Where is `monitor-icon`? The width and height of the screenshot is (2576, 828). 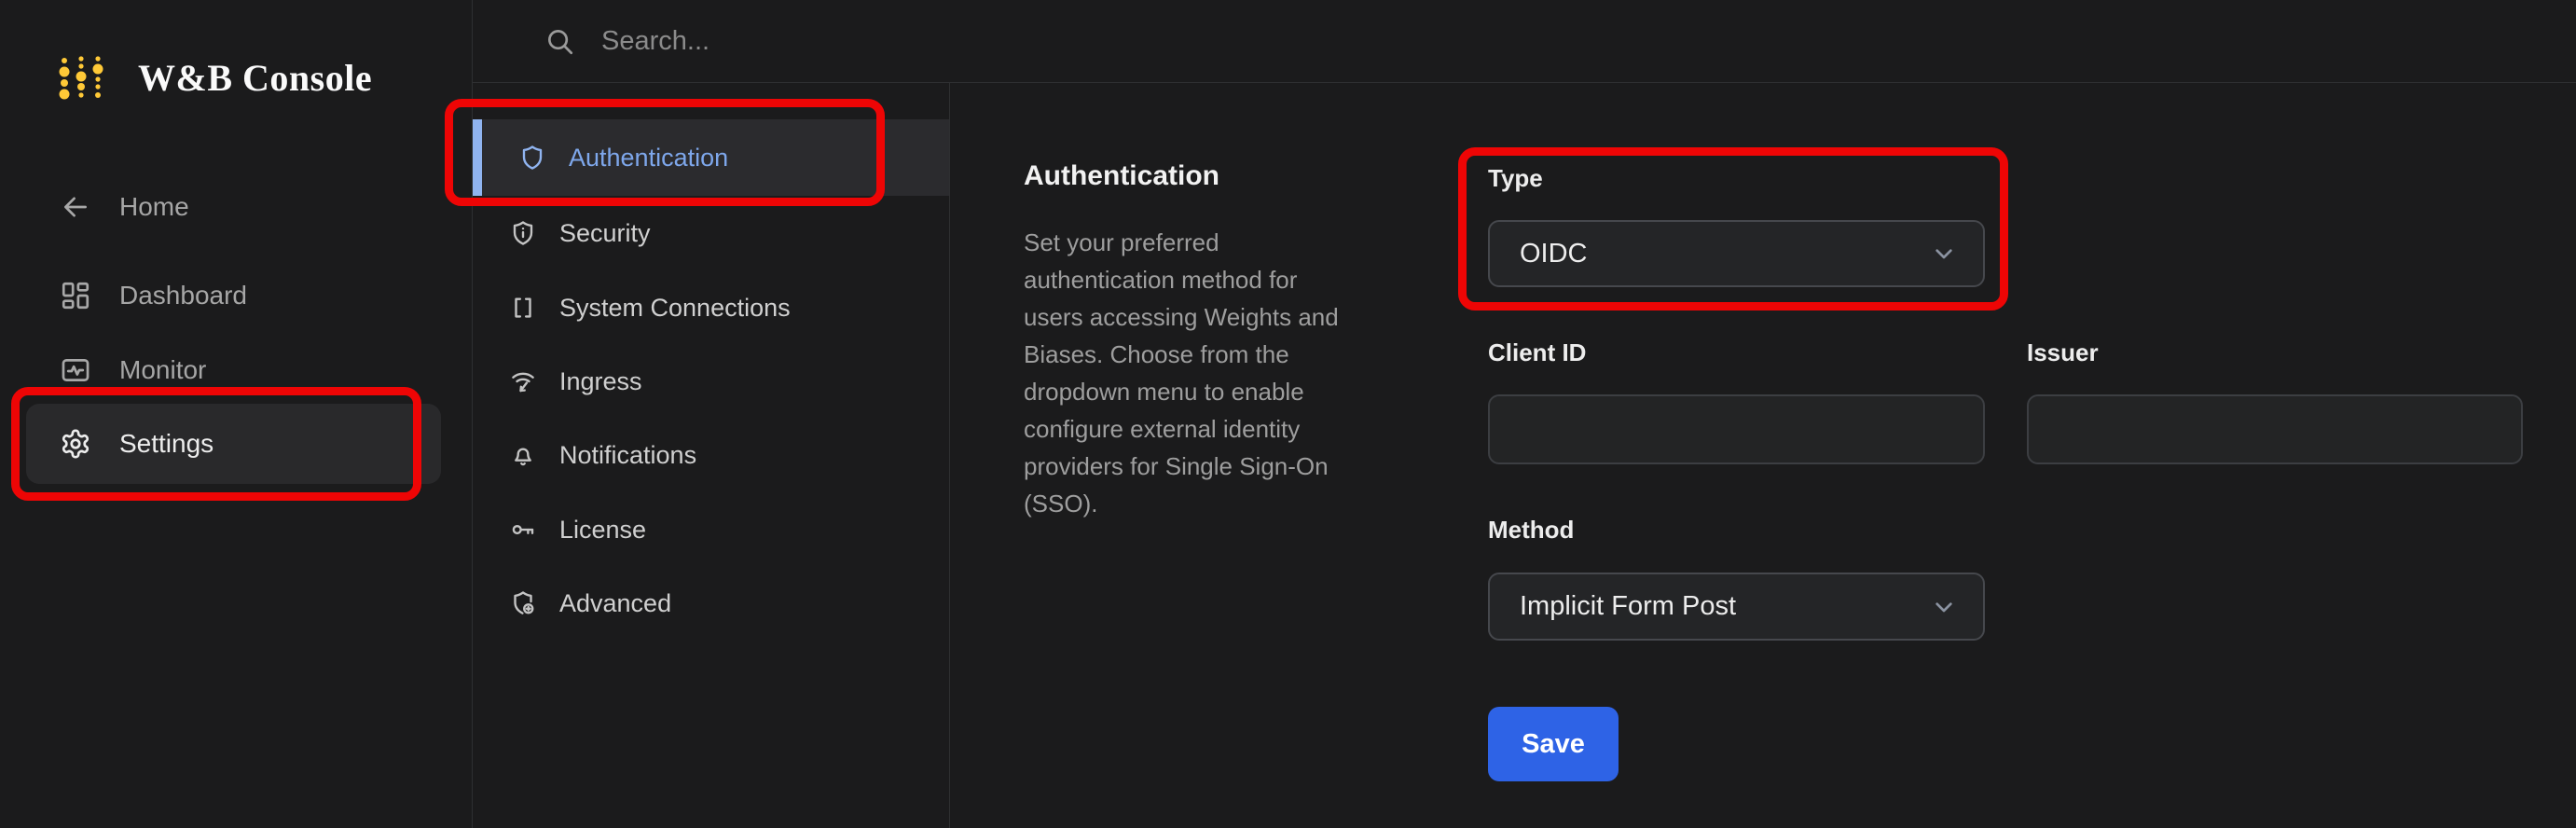 monitor-icon is located at coordinates (76, 370).